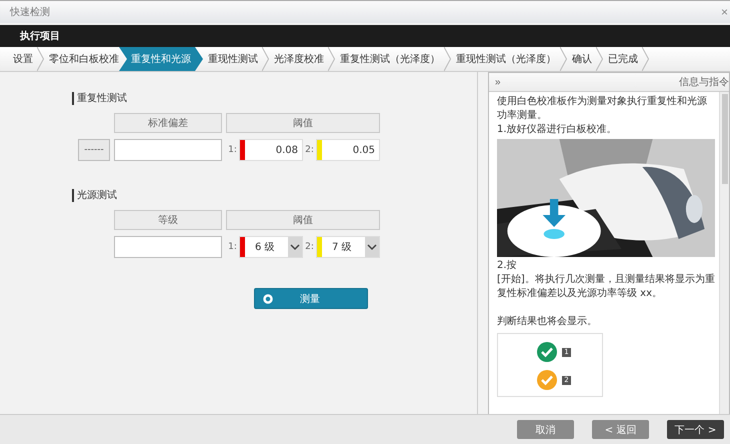  I want to click on column-header: 标准偏差, so click(168, 123).